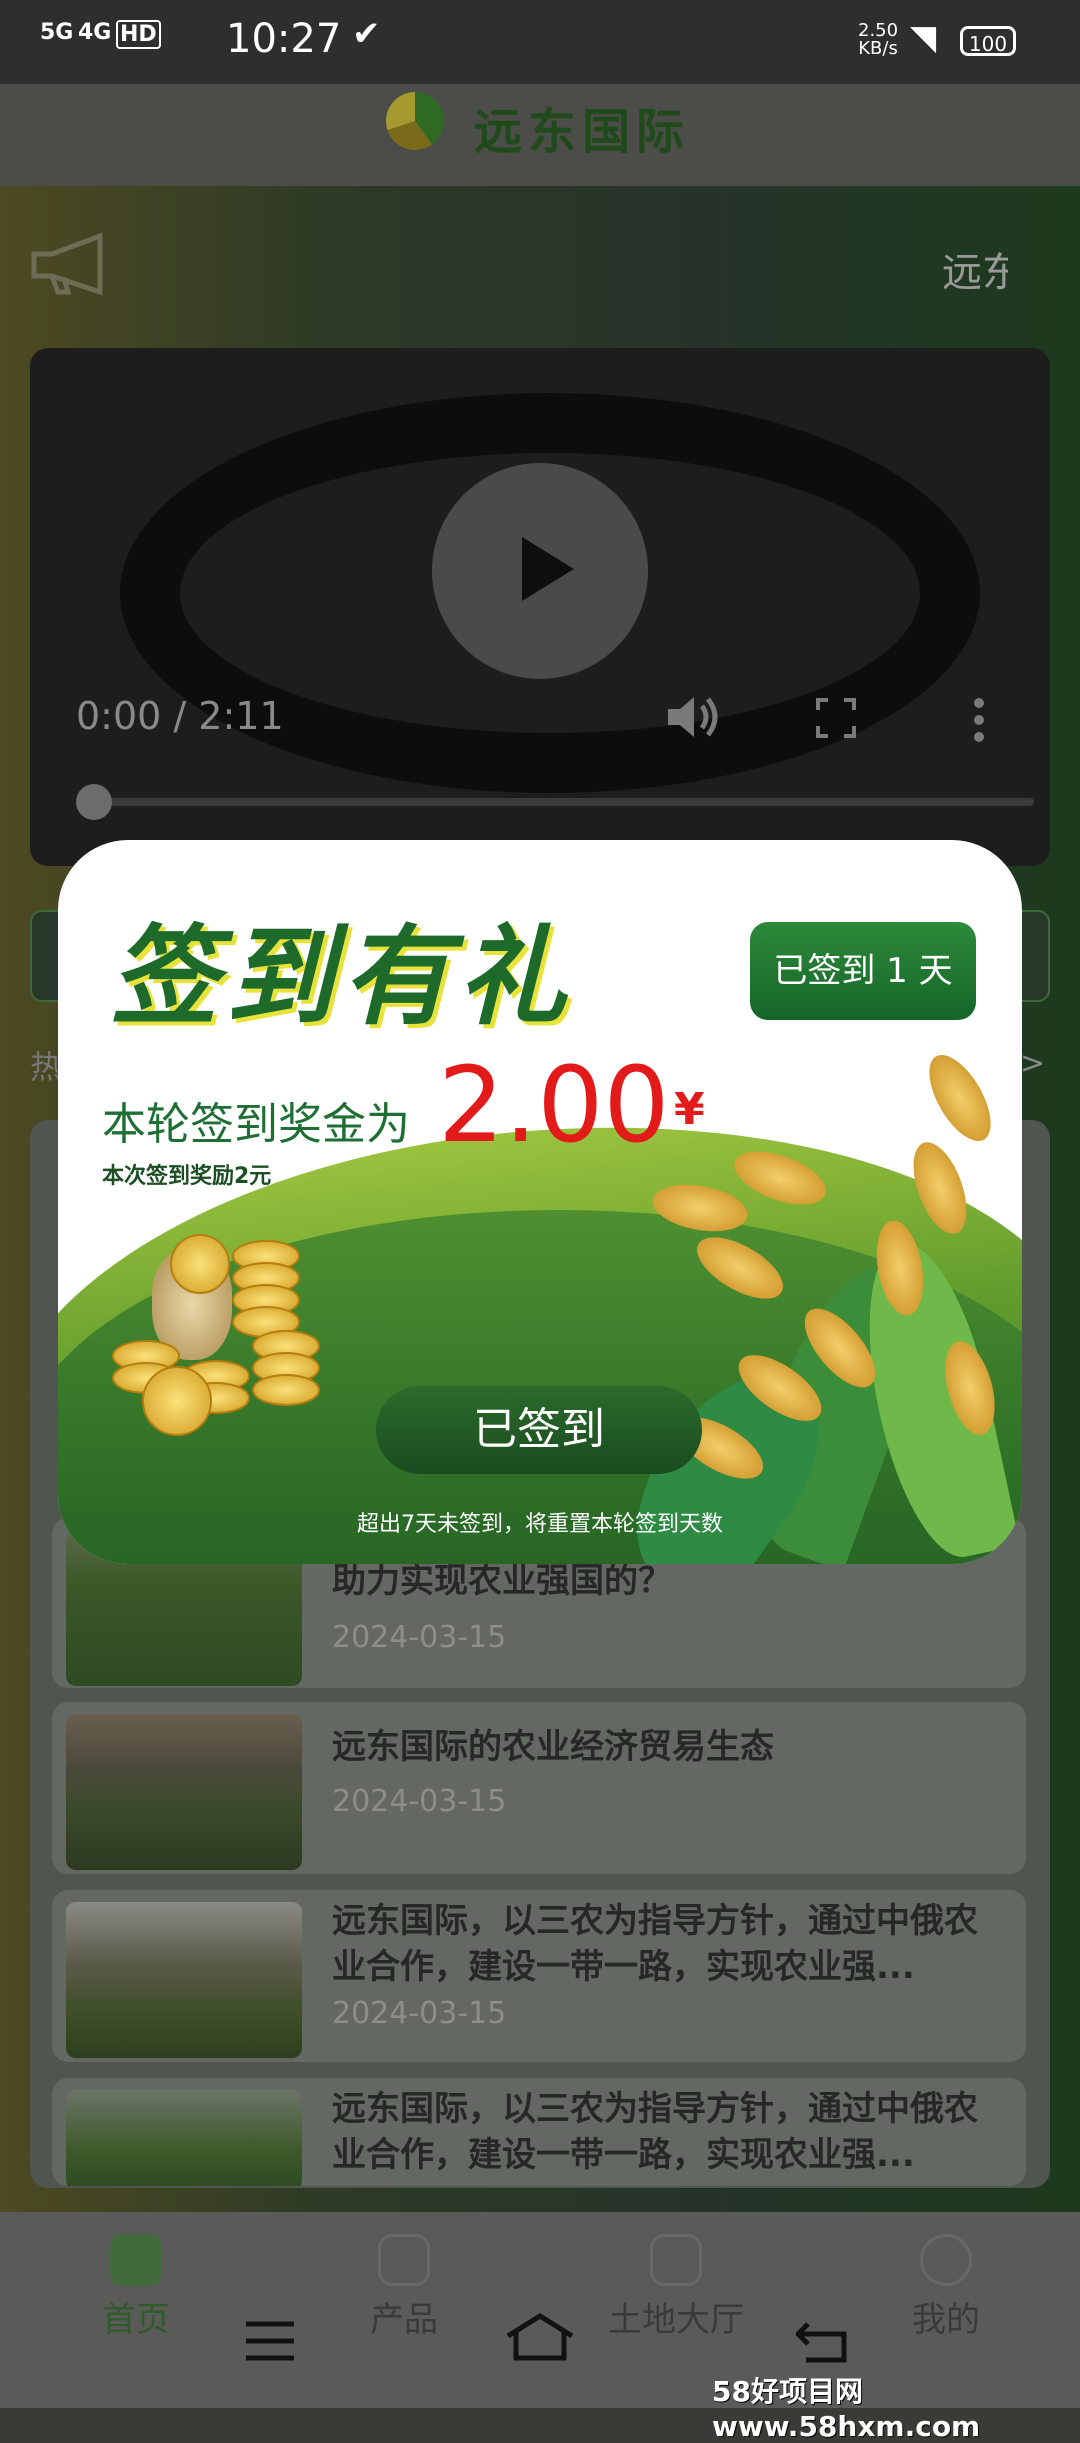  What do you see at coordinates (256, 1124) in the screenshot?
I see `reward-label: 本轮签到奖金为` at bounding box center [256, 1124].